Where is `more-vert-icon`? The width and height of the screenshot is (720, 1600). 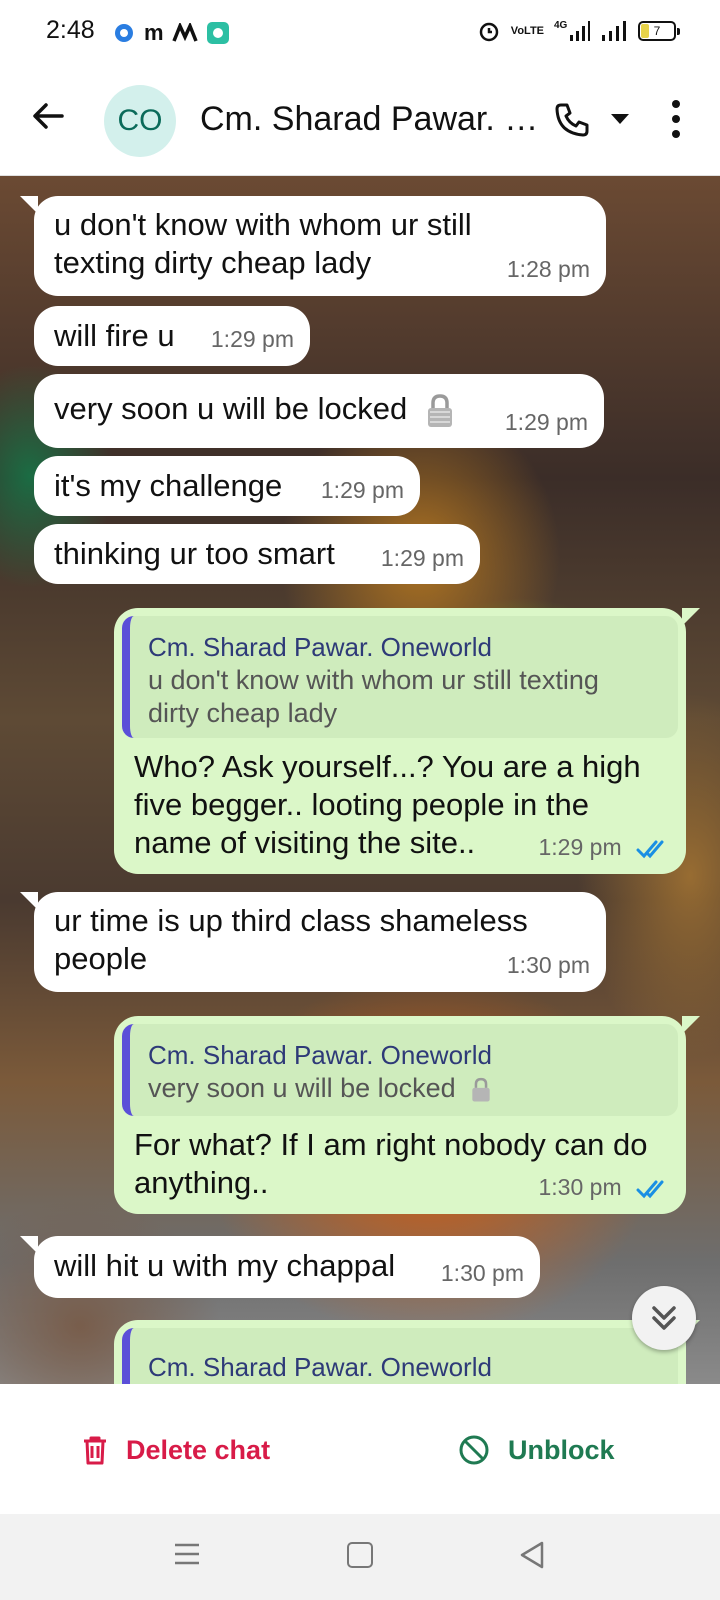 more-vert-icon is located at coordinates (676, 119).